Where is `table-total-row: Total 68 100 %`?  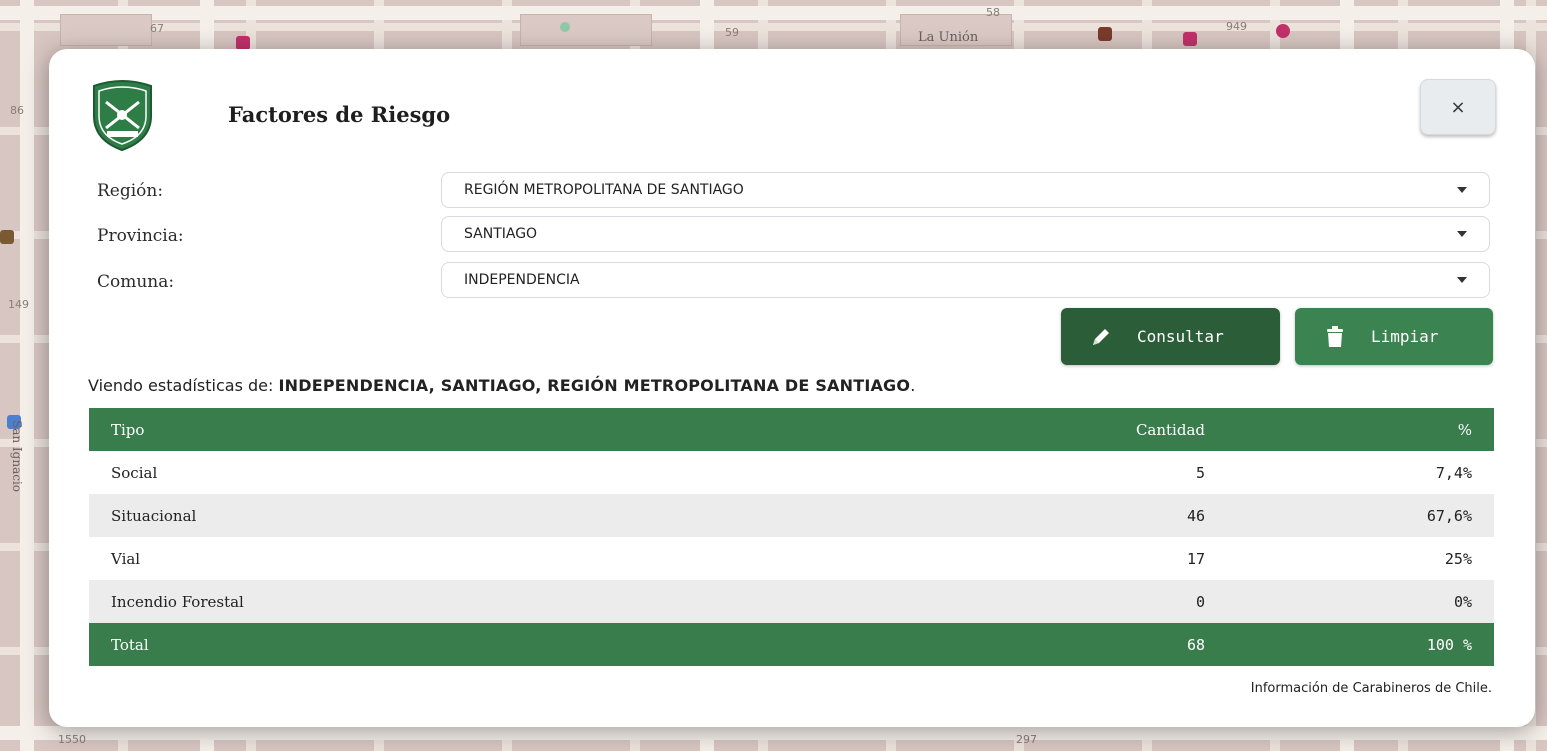 table-total-row: Total 68 100 % is located at coordinates (791, 644).